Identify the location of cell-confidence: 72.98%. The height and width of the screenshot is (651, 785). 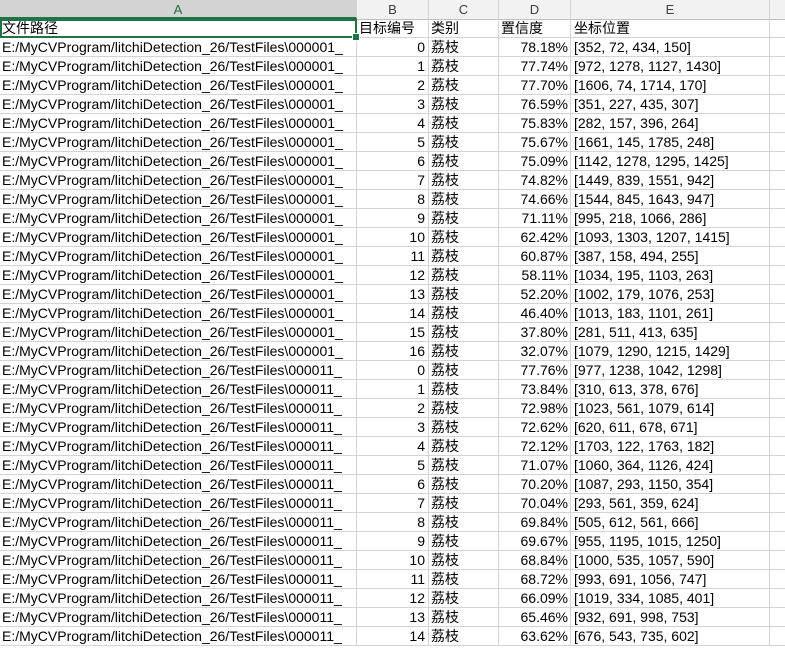
(535, 408).